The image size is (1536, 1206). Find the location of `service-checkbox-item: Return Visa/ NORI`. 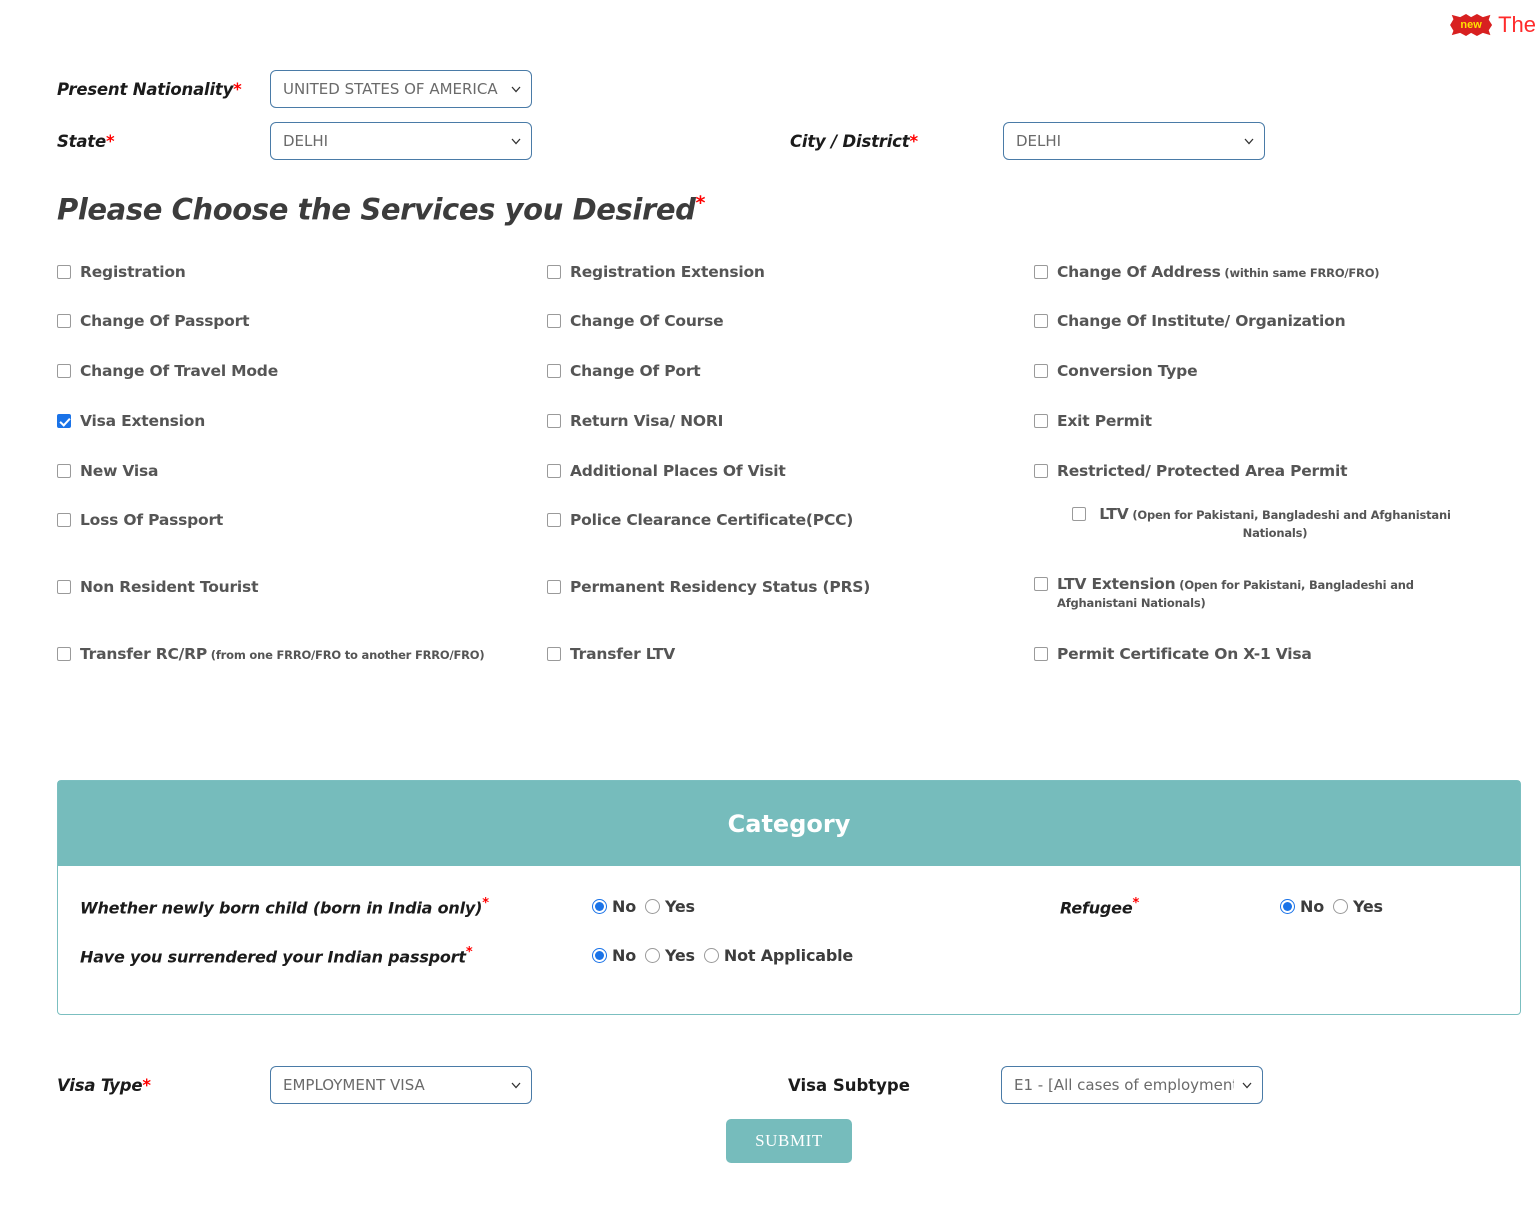

service-checkbox-item: Return Visa/ NORI is located at coordinates (635, 421).